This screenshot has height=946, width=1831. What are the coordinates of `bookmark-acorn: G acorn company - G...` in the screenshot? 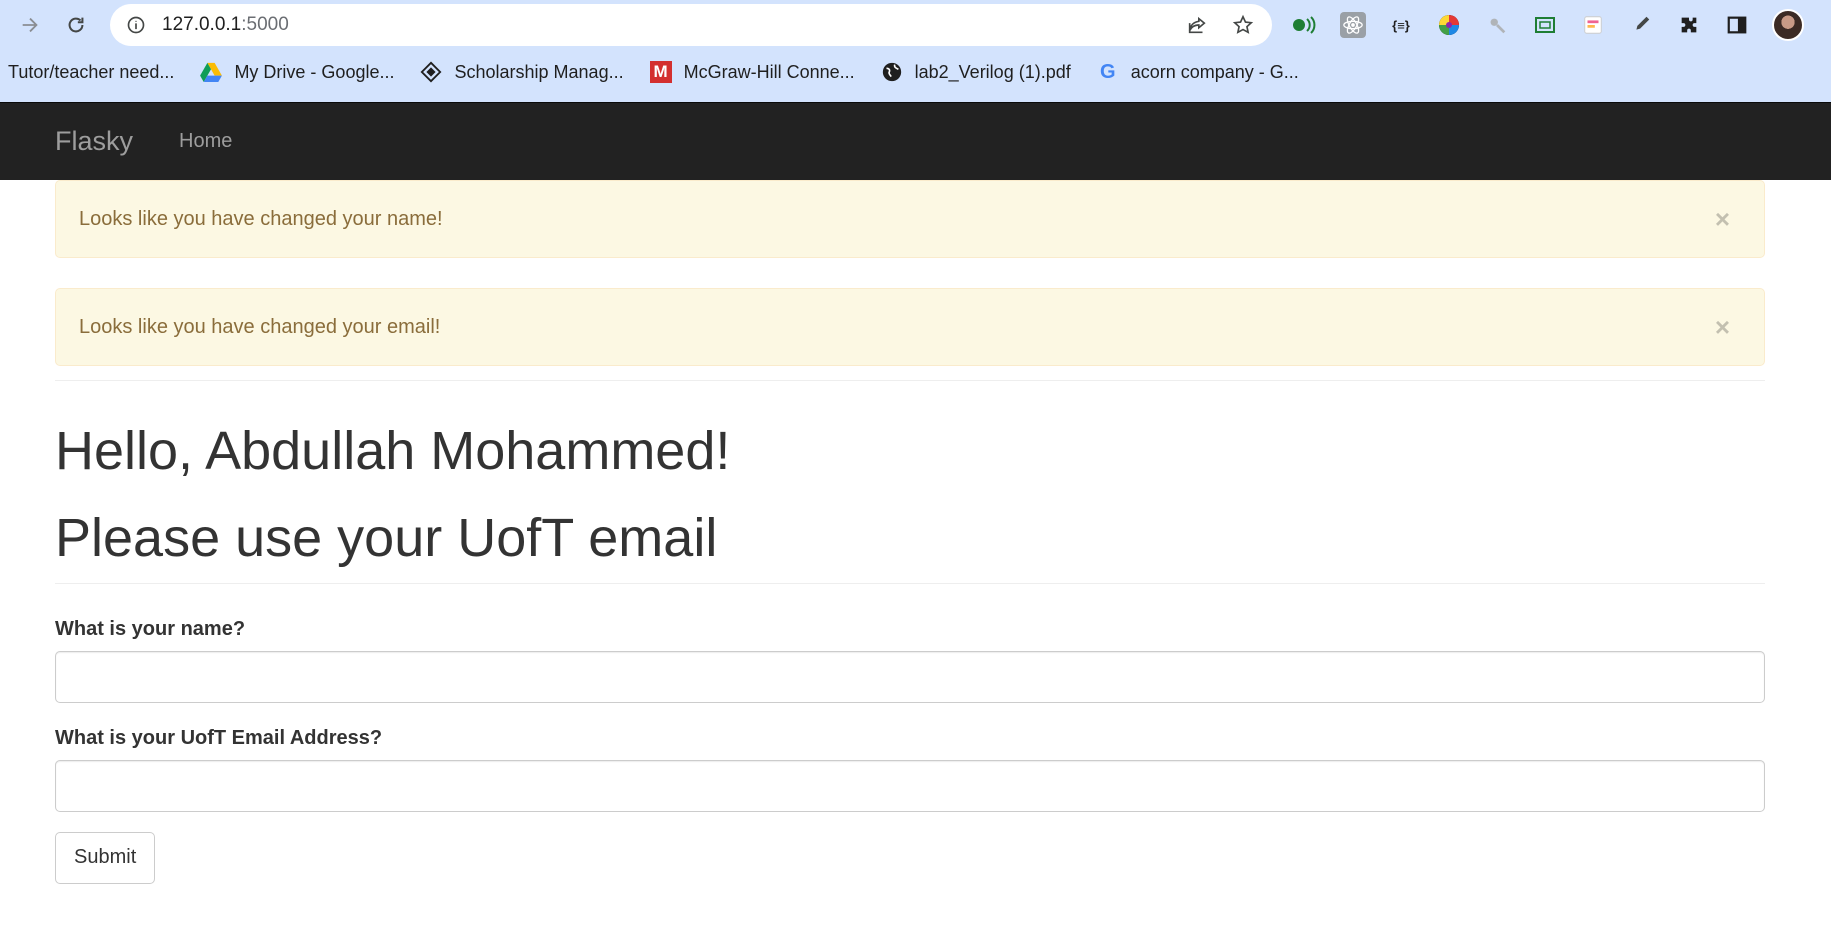 It's located at (1198, 72).